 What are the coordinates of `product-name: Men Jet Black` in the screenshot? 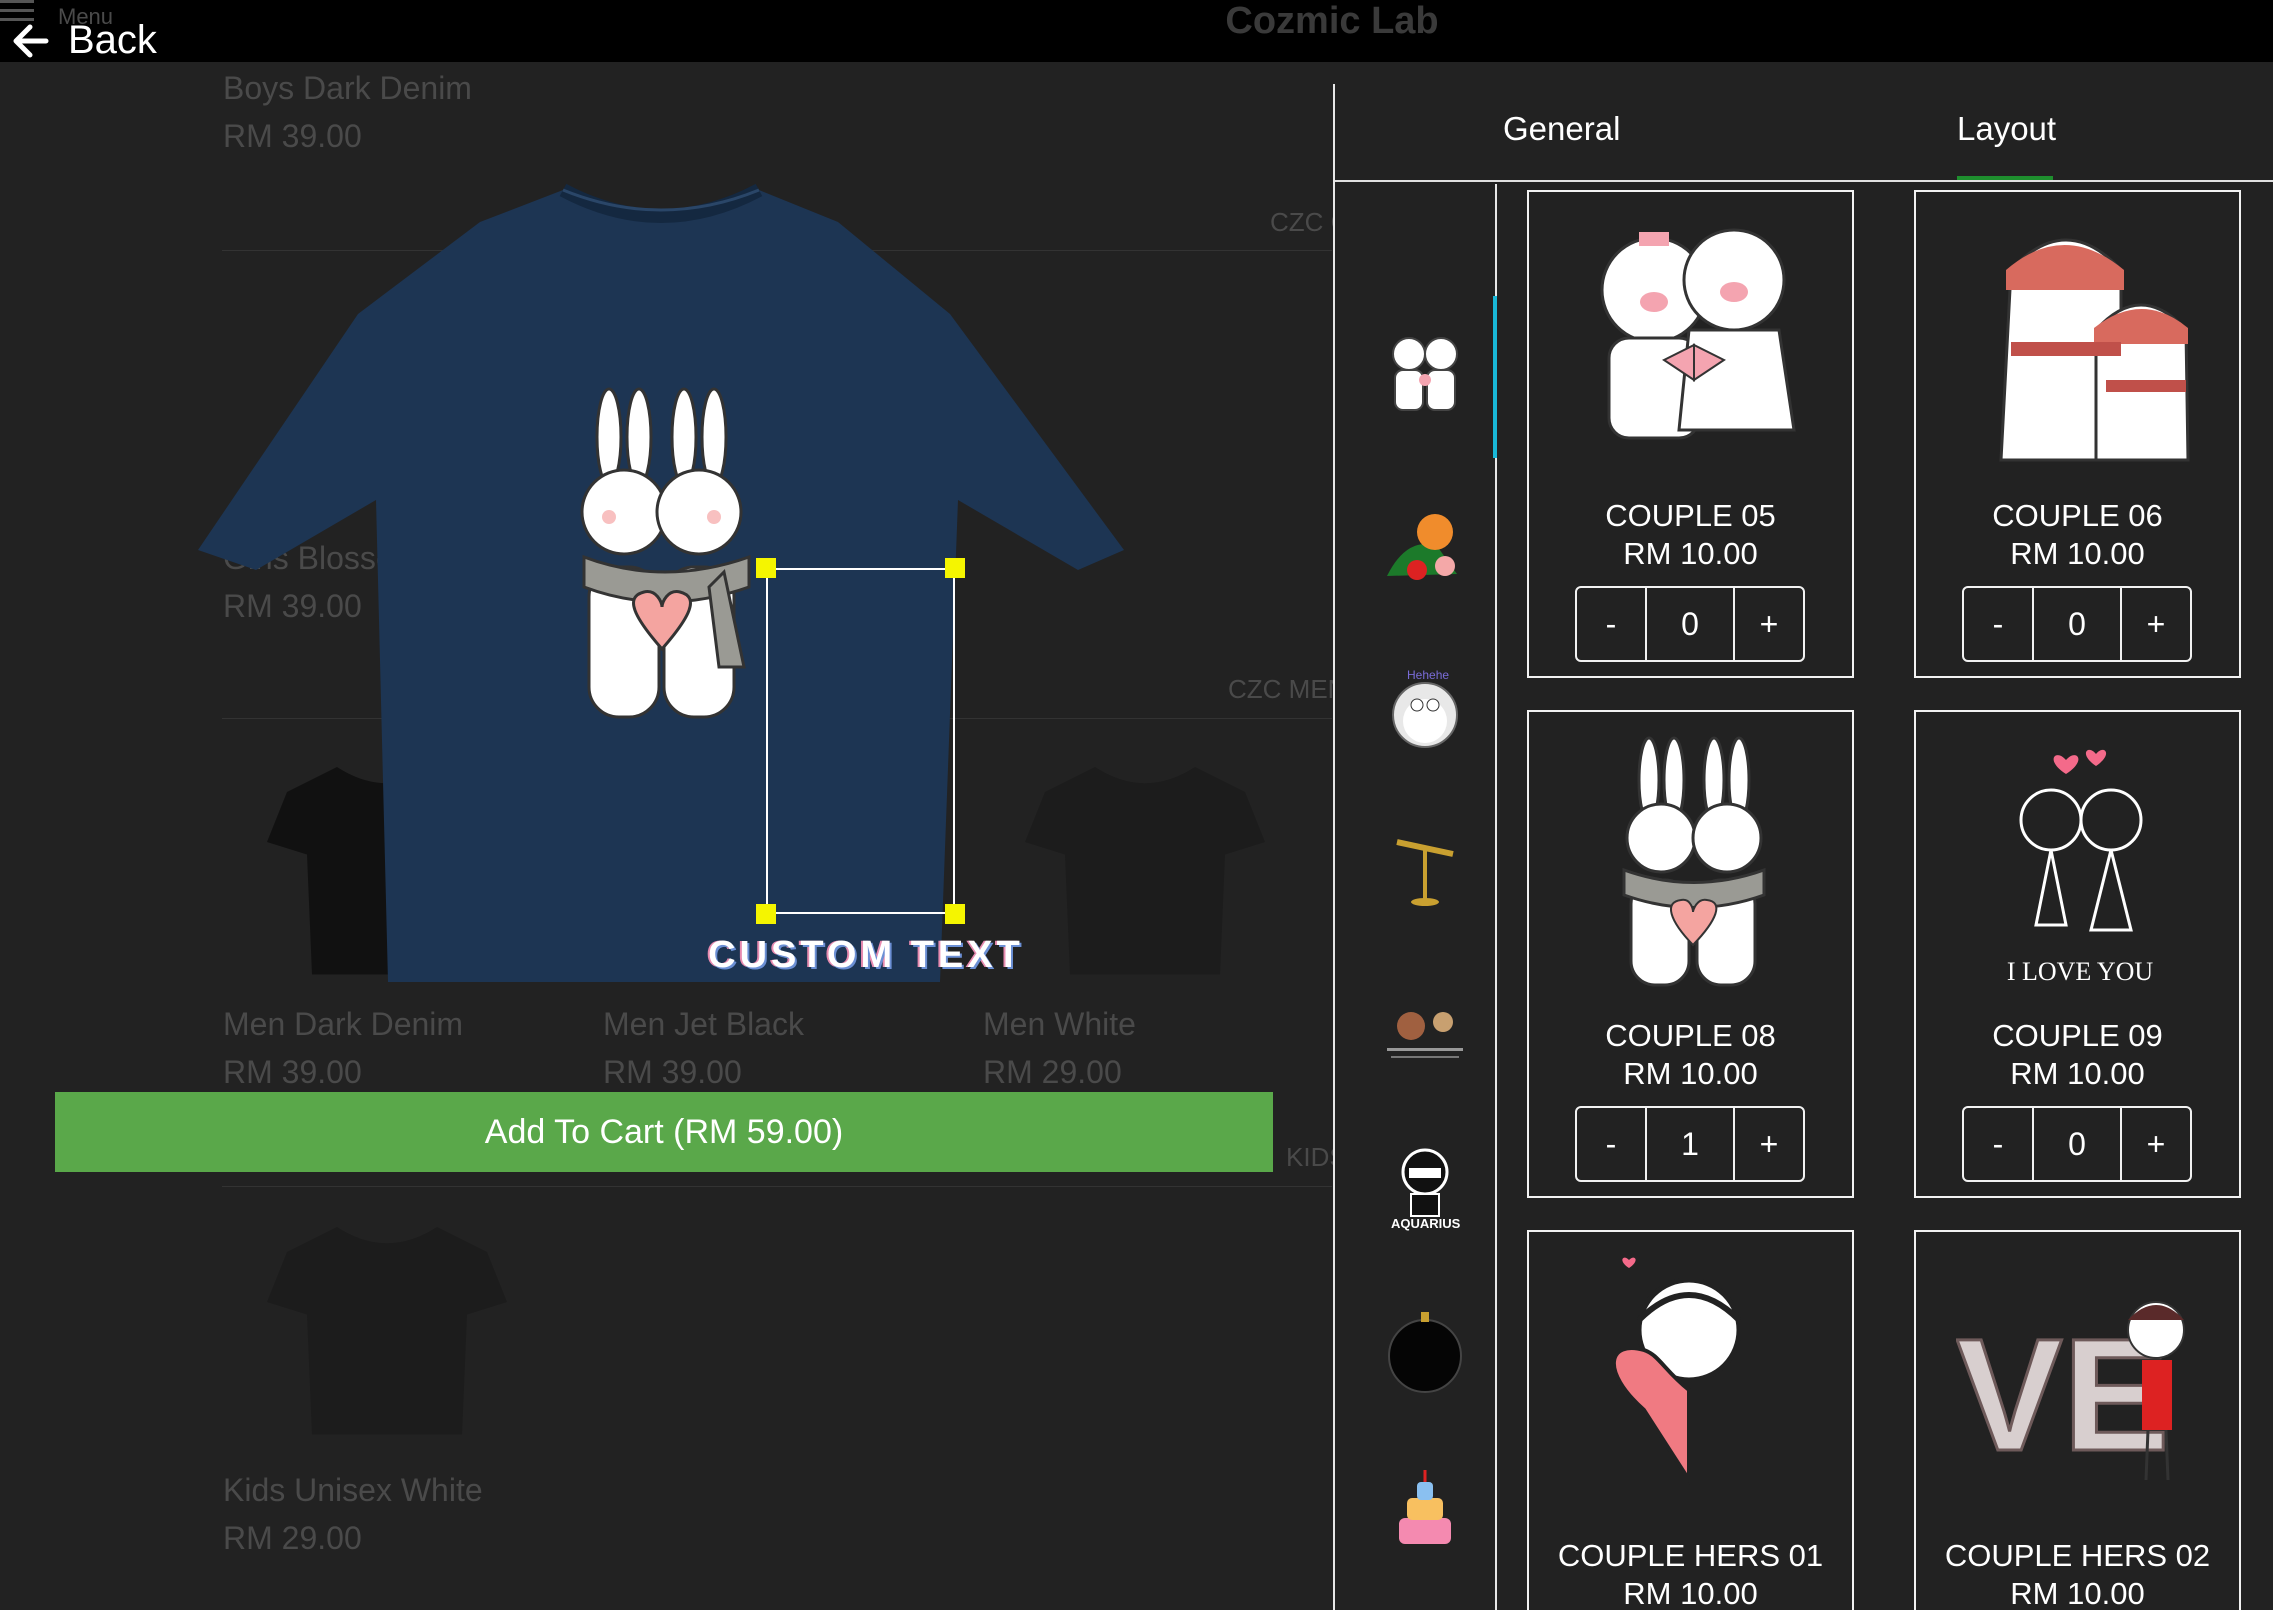 It's located at (703, 1024).